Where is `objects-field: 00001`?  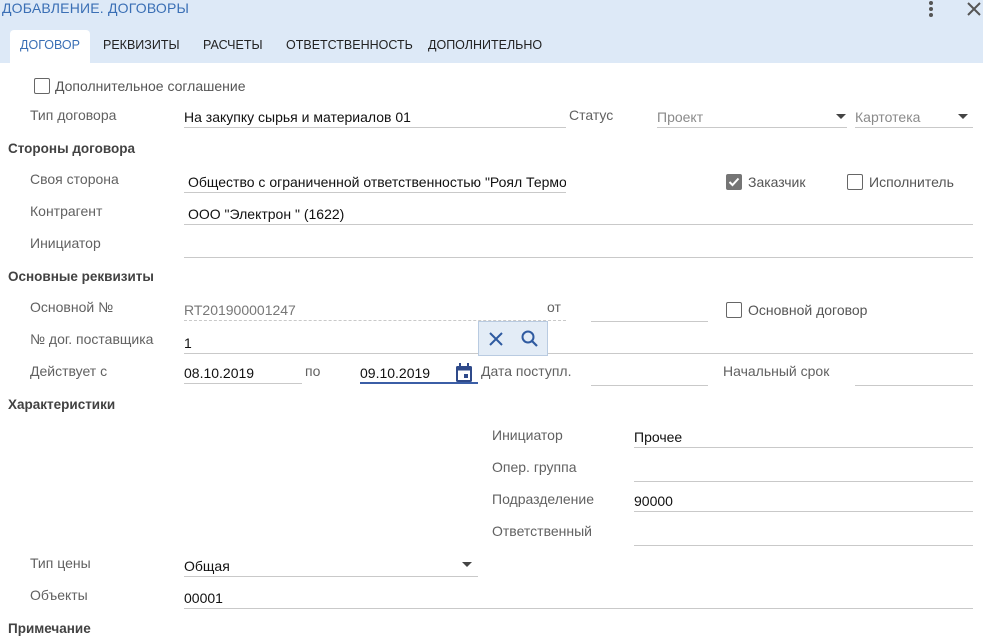 objects-field: 00001 is located at coordinates (578, 598).